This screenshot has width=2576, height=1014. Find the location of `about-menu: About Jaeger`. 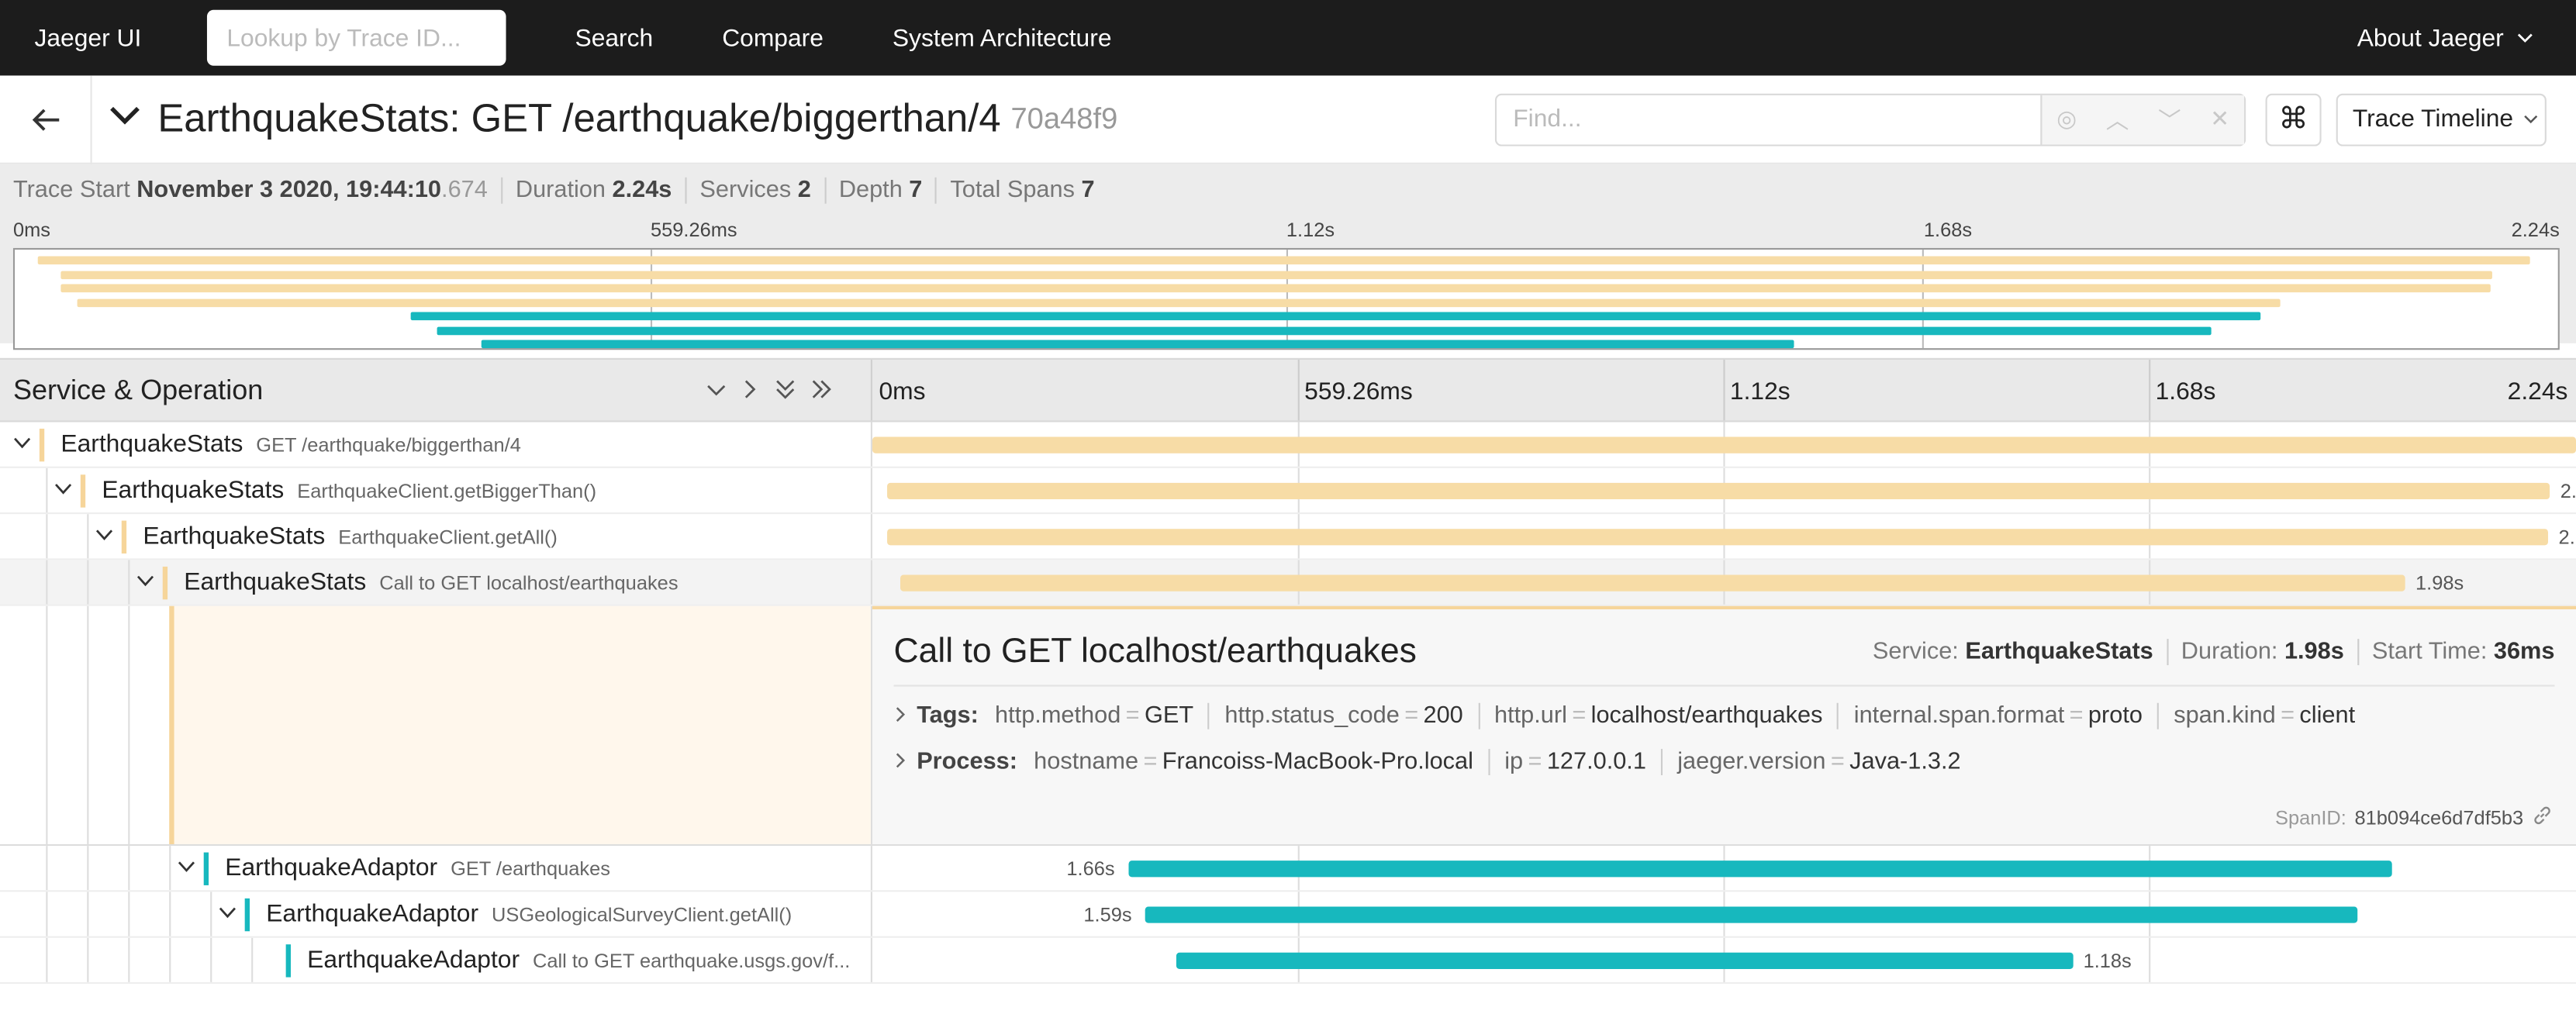

about-menu: About Jaeger is located at coordinates (2445, 38).